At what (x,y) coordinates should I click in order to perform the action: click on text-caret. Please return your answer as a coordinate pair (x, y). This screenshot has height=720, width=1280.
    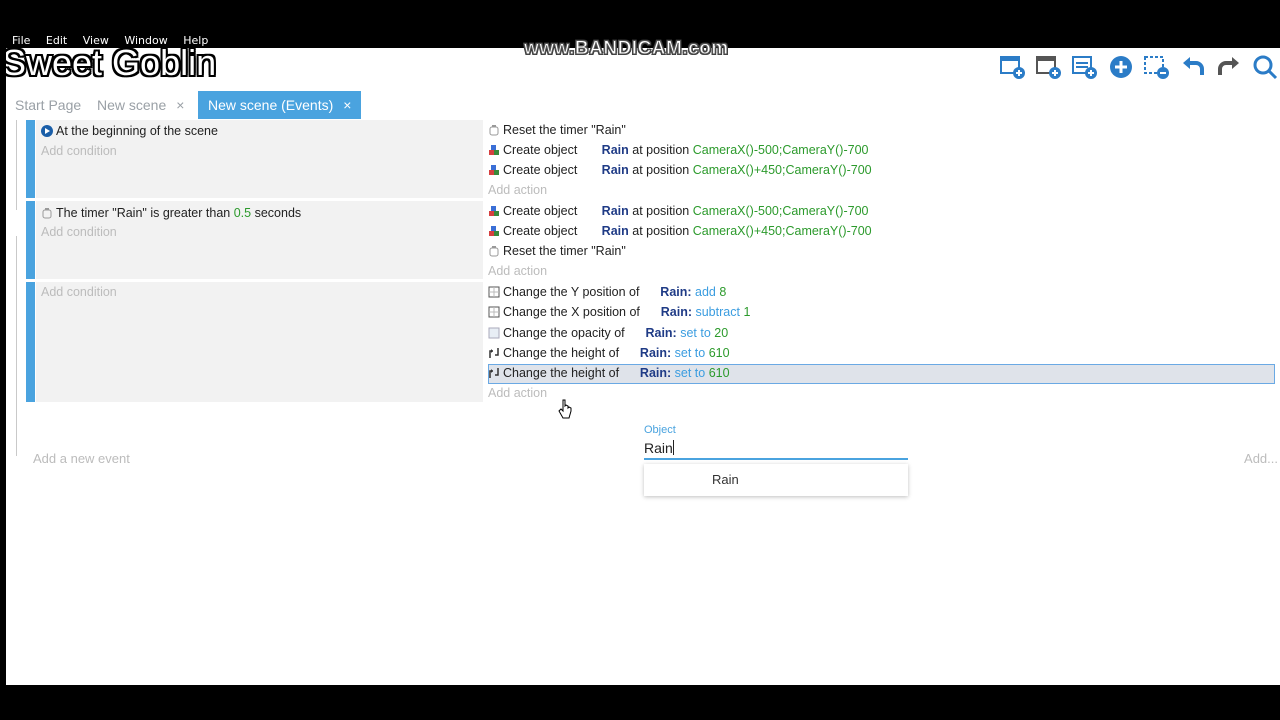
    Looking at the image, I should click on (673, 447).